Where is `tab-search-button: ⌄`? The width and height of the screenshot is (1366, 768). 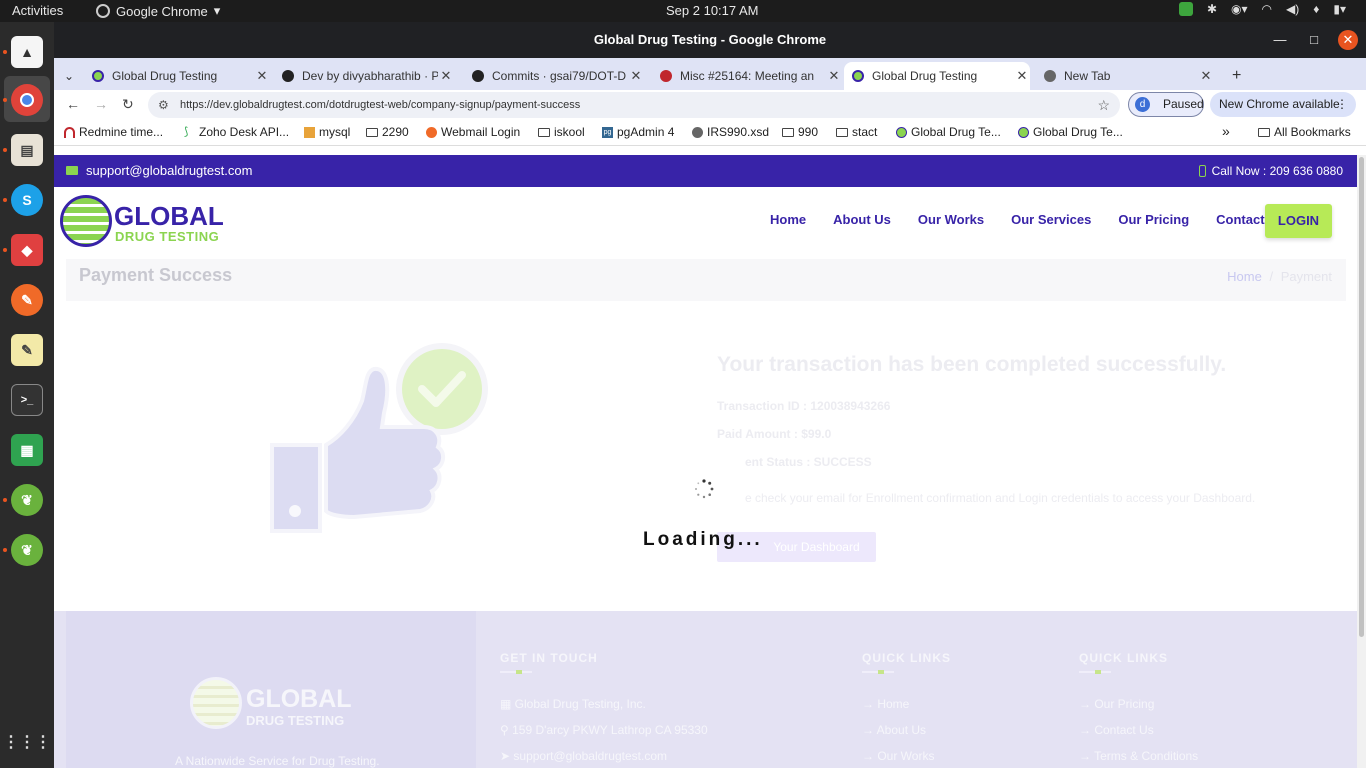 tab-search-button: ⌄ is located at coordinates (70, 76).